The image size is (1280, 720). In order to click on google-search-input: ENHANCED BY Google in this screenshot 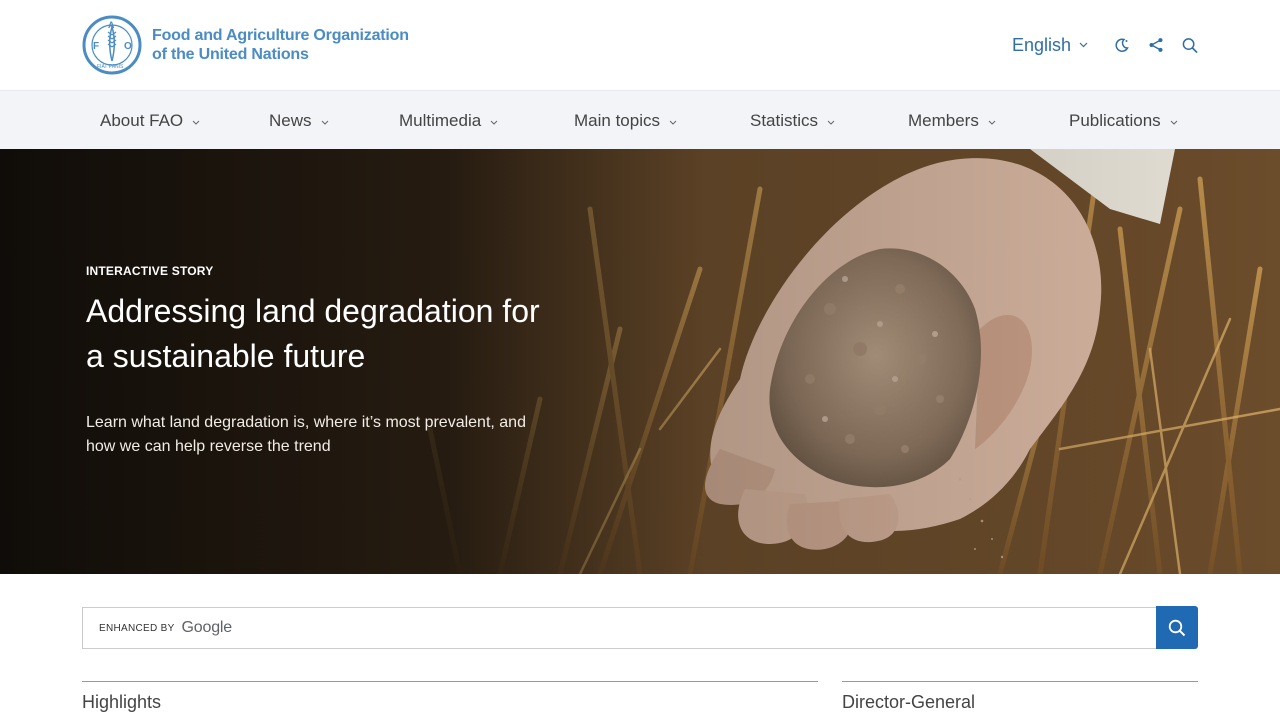, I will do `click(619, 628)`.